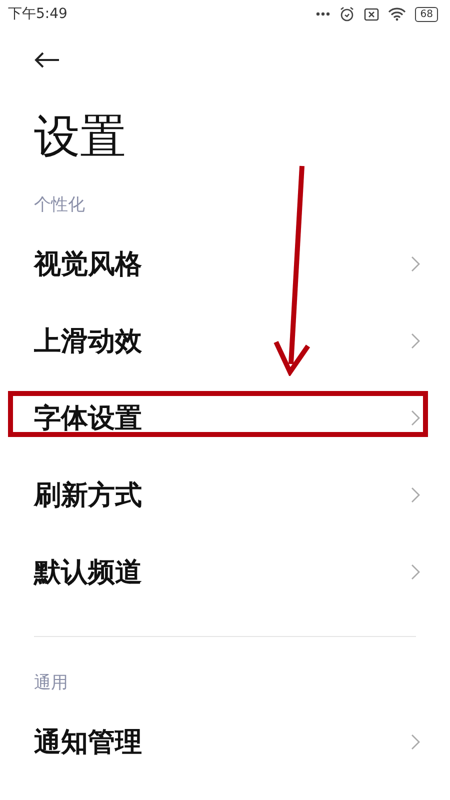 This screenshot has height=800, width=450. What do you see at coordinates (397, 14) in the screenshot?
I see `wifi-icon` at bounding box center [397, 14].